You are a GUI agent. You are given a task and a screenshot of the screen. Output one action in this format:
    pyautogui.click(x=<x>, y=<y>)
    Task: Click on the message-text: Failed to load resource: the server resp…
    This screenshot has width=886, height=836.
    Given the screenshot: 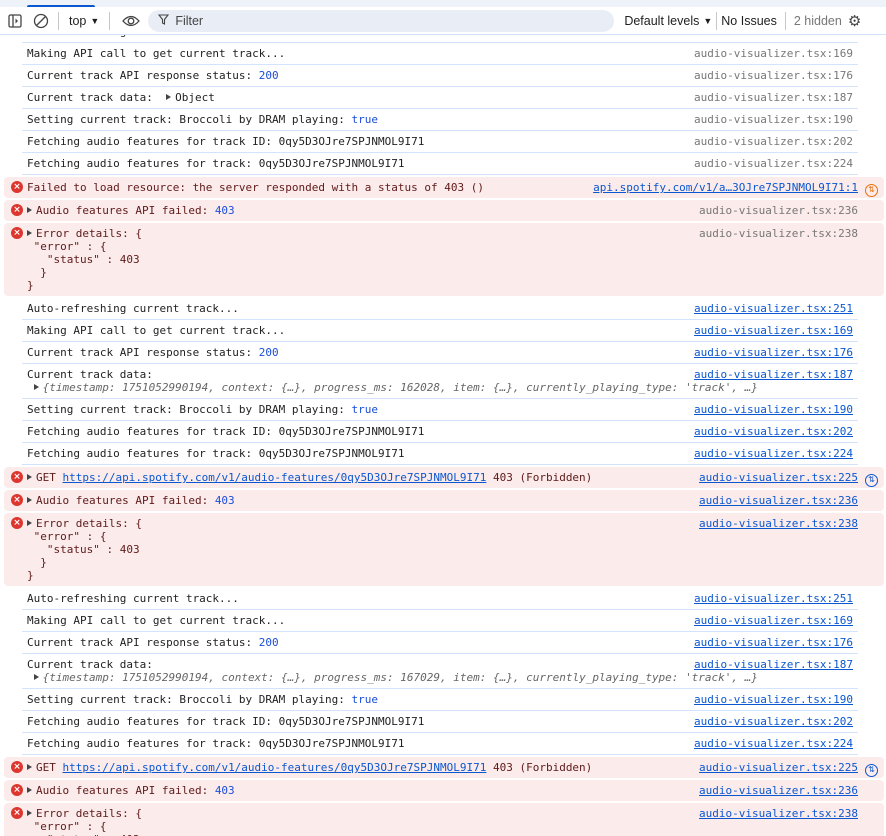 What is the action you would take?
    pyautogui.click(x=255, y=187)
    